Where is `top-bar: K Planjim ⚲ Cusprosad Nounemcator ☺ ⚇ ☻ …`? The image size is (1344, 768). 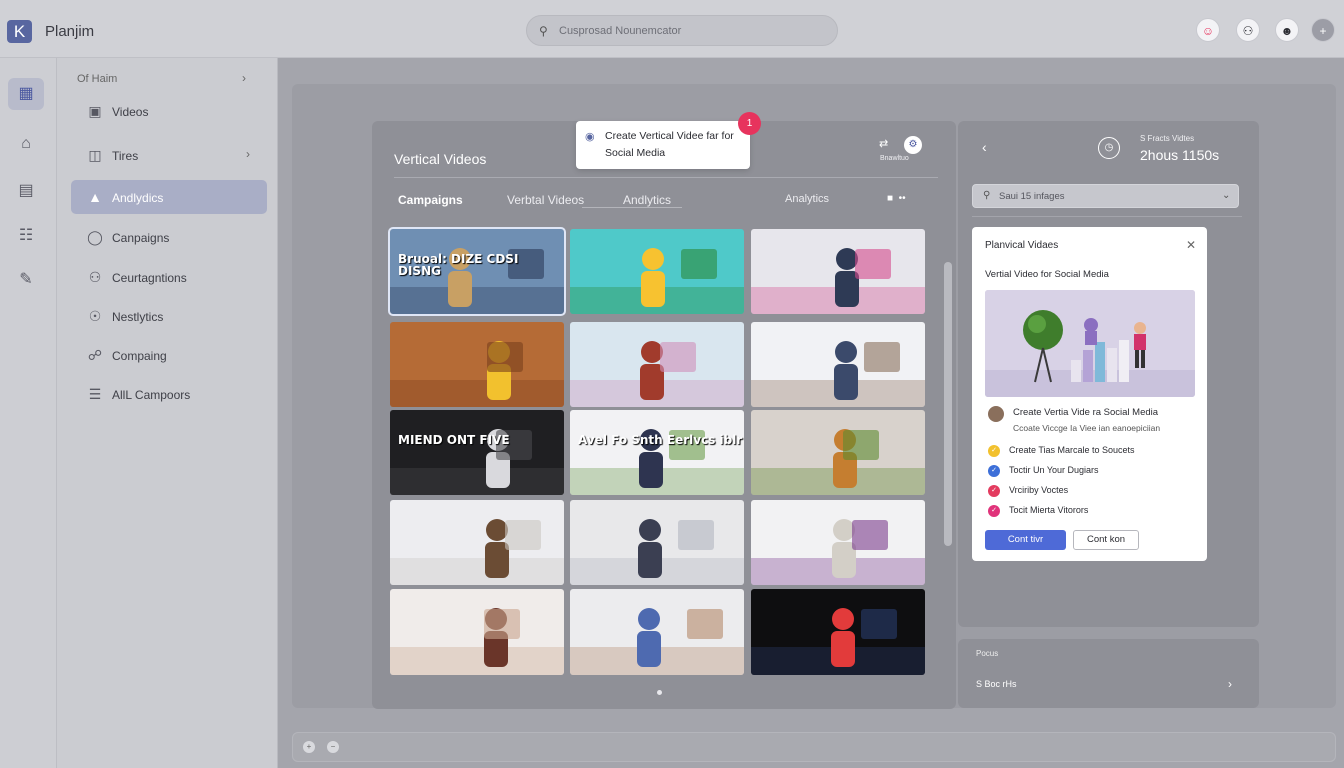
top-bar: K Planjim ⚲ Cusprosad Nounemcator ☺ ⚇ ☻ … is located at coordinates (672, 29).